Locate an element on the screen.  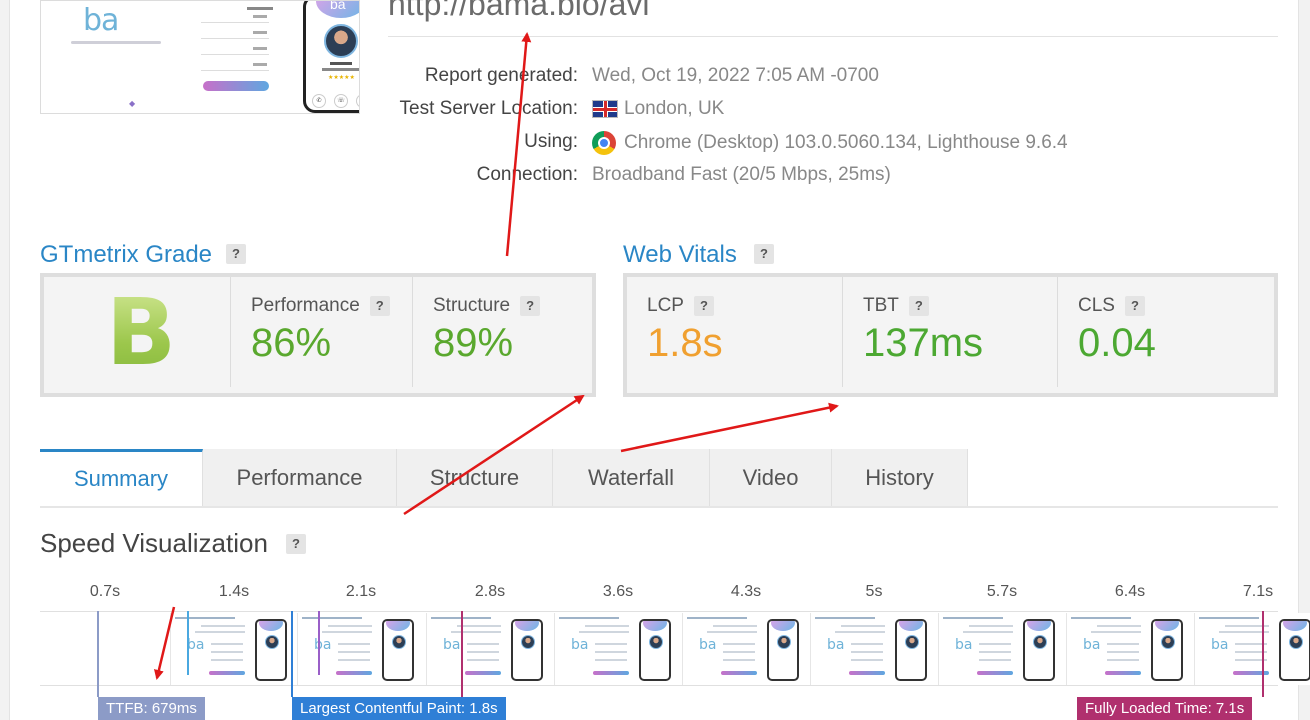
time-label: 3.6s is located at coordinates (618, 591).